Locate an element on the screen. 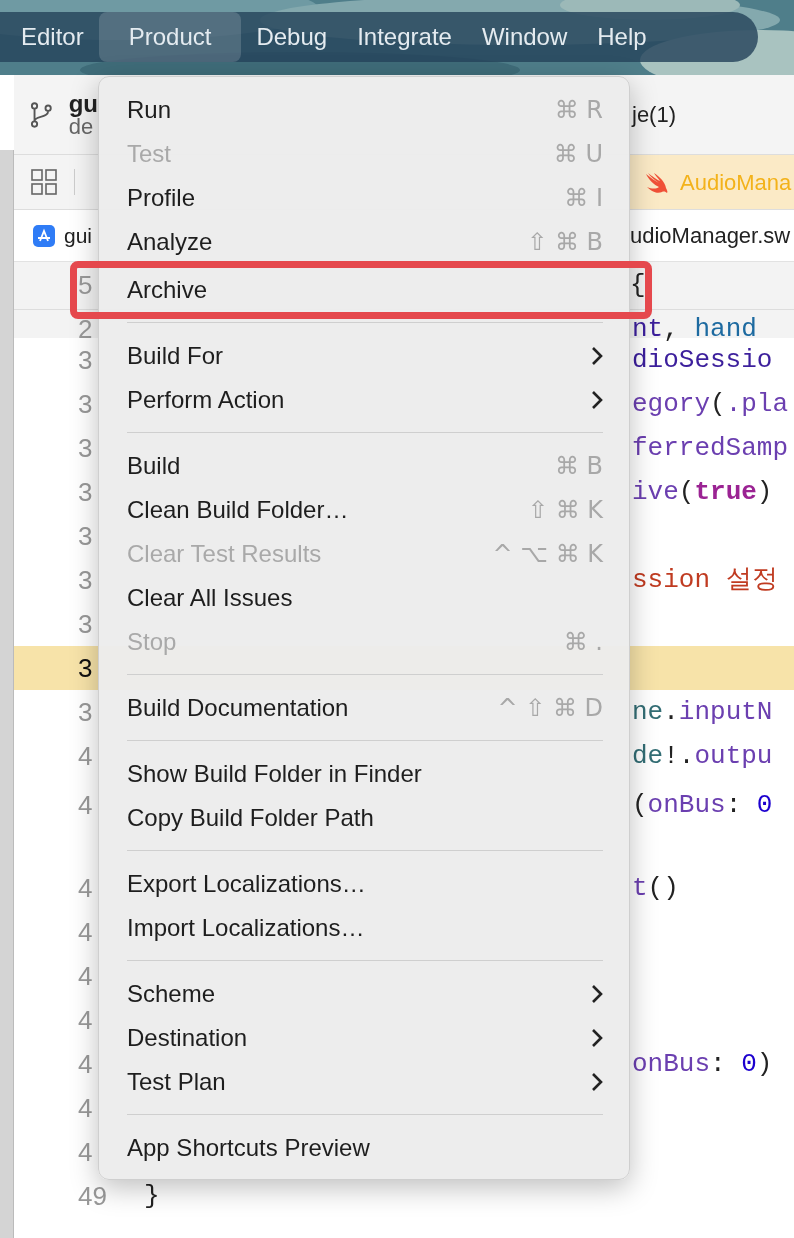 The image size is (794, 1238). code-text: ive(true) is located at coordinates (702, 491).